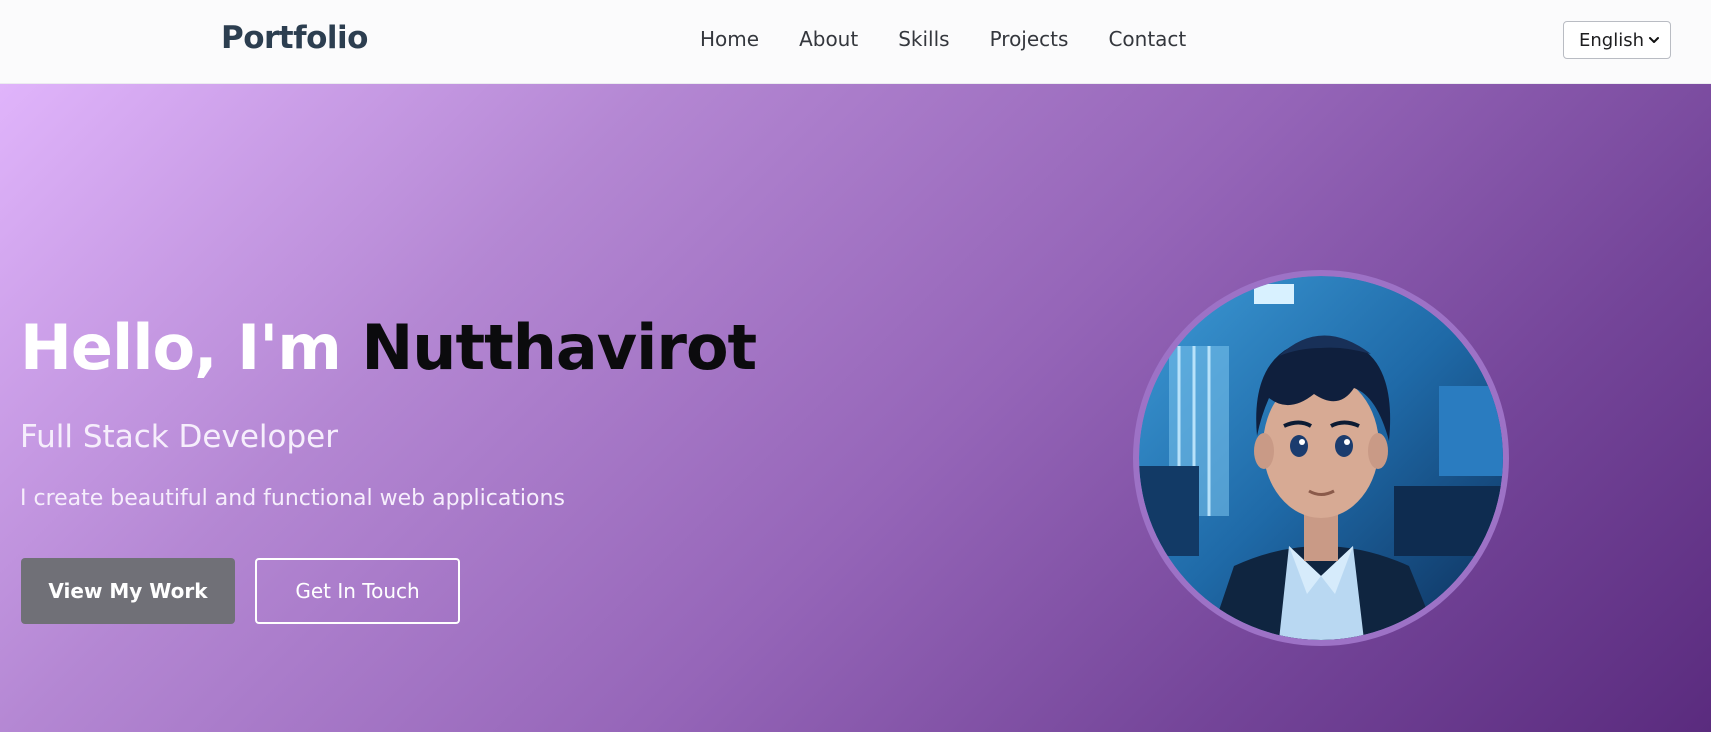 The image size is (1711, 732). What do you see at coordinates (294, 38) in the screenshot?
I see `brand-logo: Portfolio` at bounding box center [294, 38].